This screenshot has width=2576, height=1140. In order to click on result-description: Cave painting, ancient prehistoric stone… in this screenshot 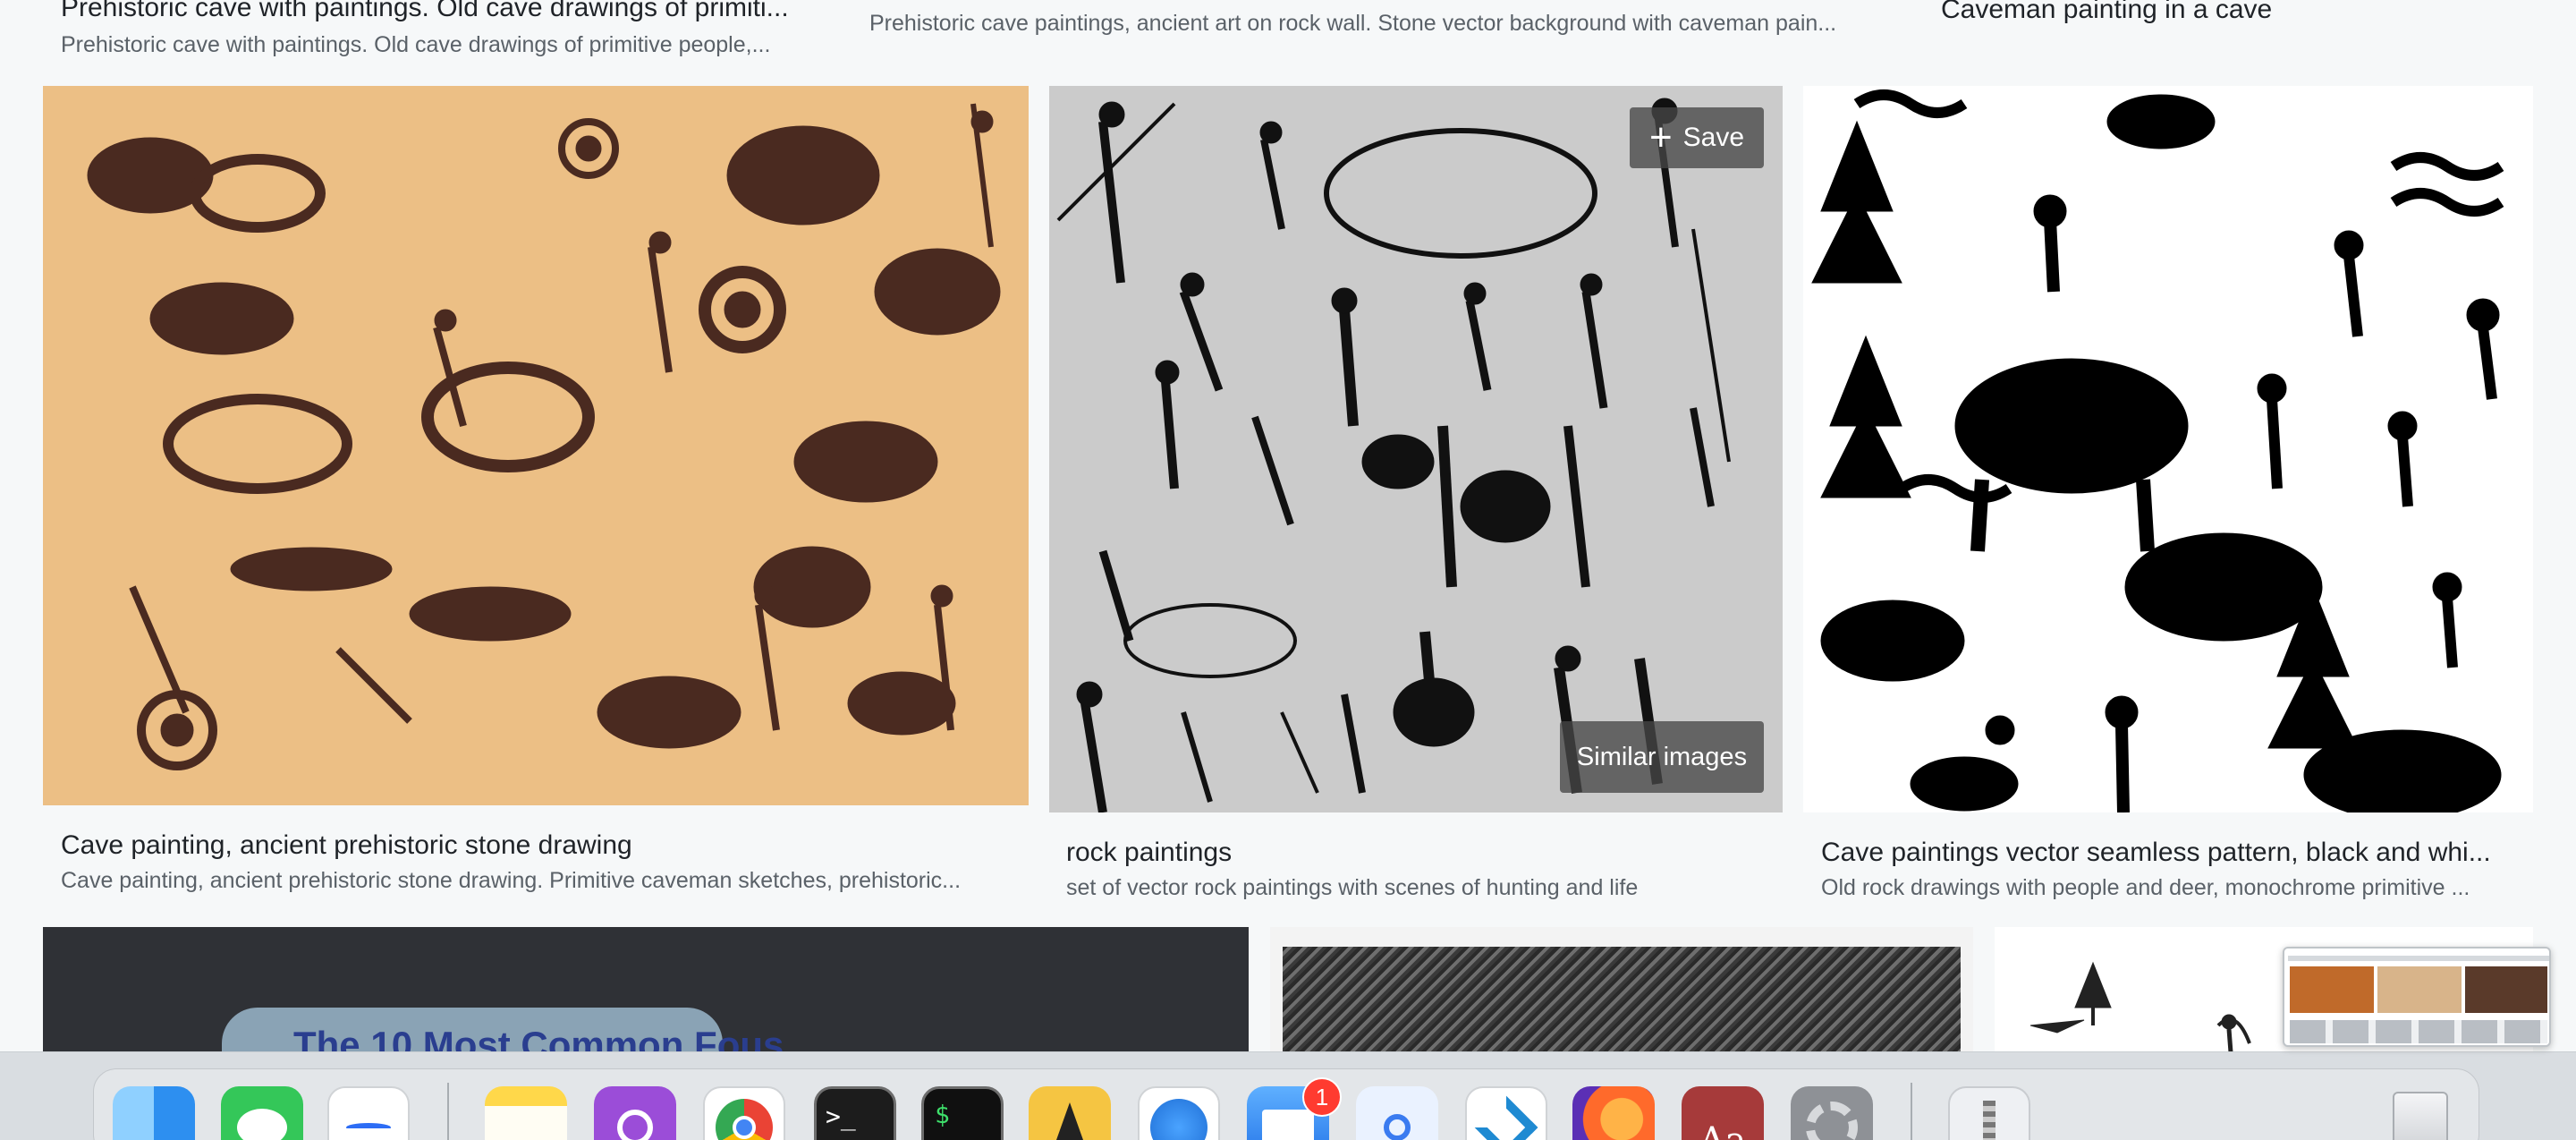, I will do `click(511, 880)`.